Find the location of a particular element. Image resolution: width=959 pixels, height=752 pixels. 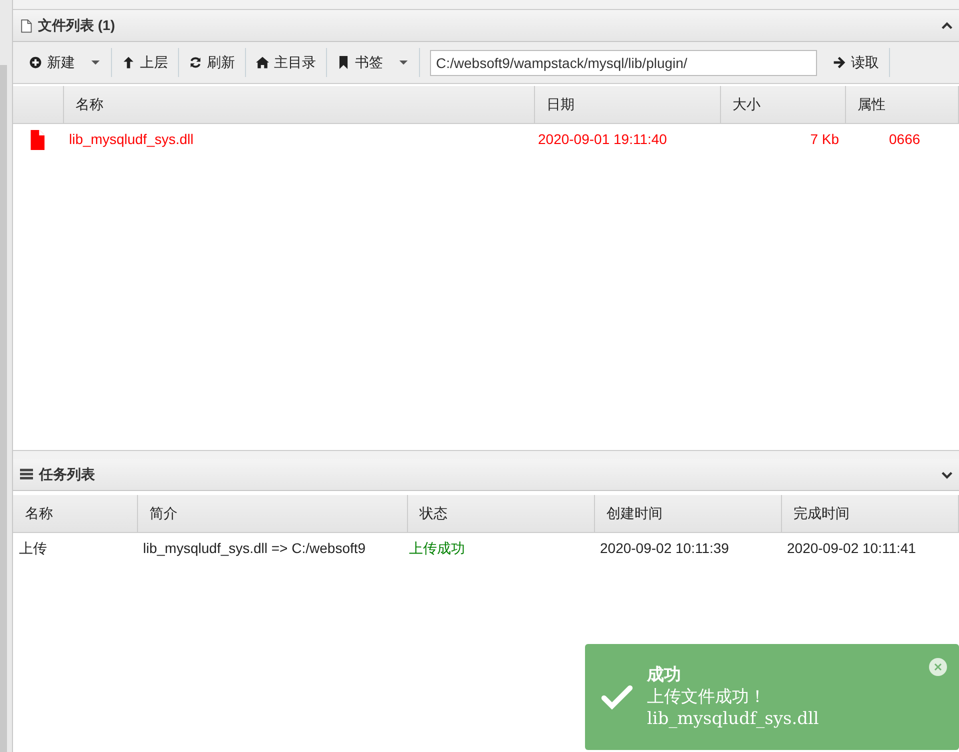

column-header: 创建时间 is located at coordinates (687, 513).